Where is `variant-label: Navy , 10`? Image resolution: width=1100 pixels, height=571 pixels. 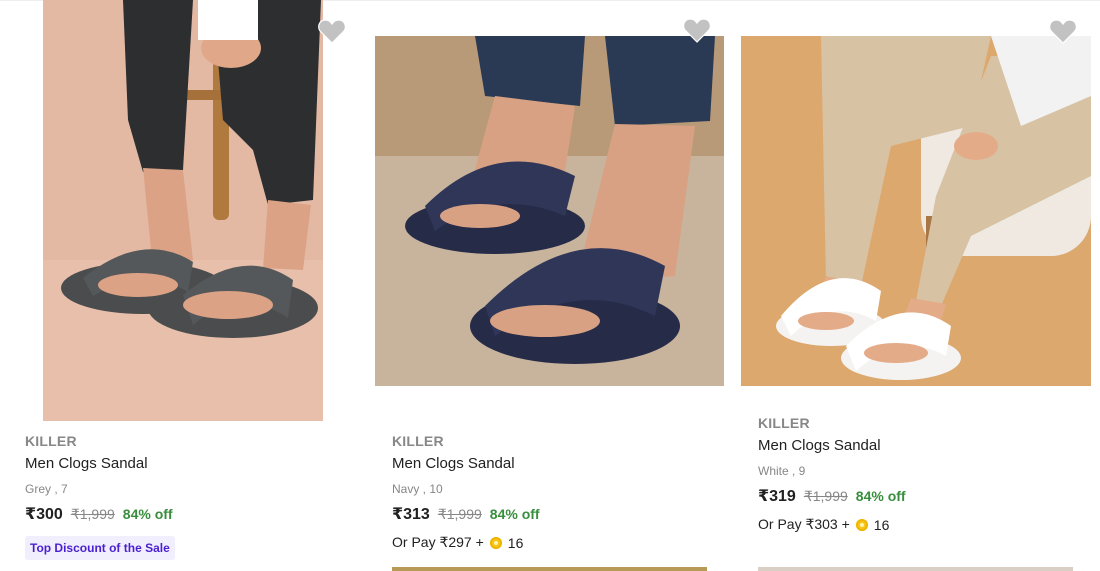 variant-label: Navy , 10 is located at coordinates (417, 489).